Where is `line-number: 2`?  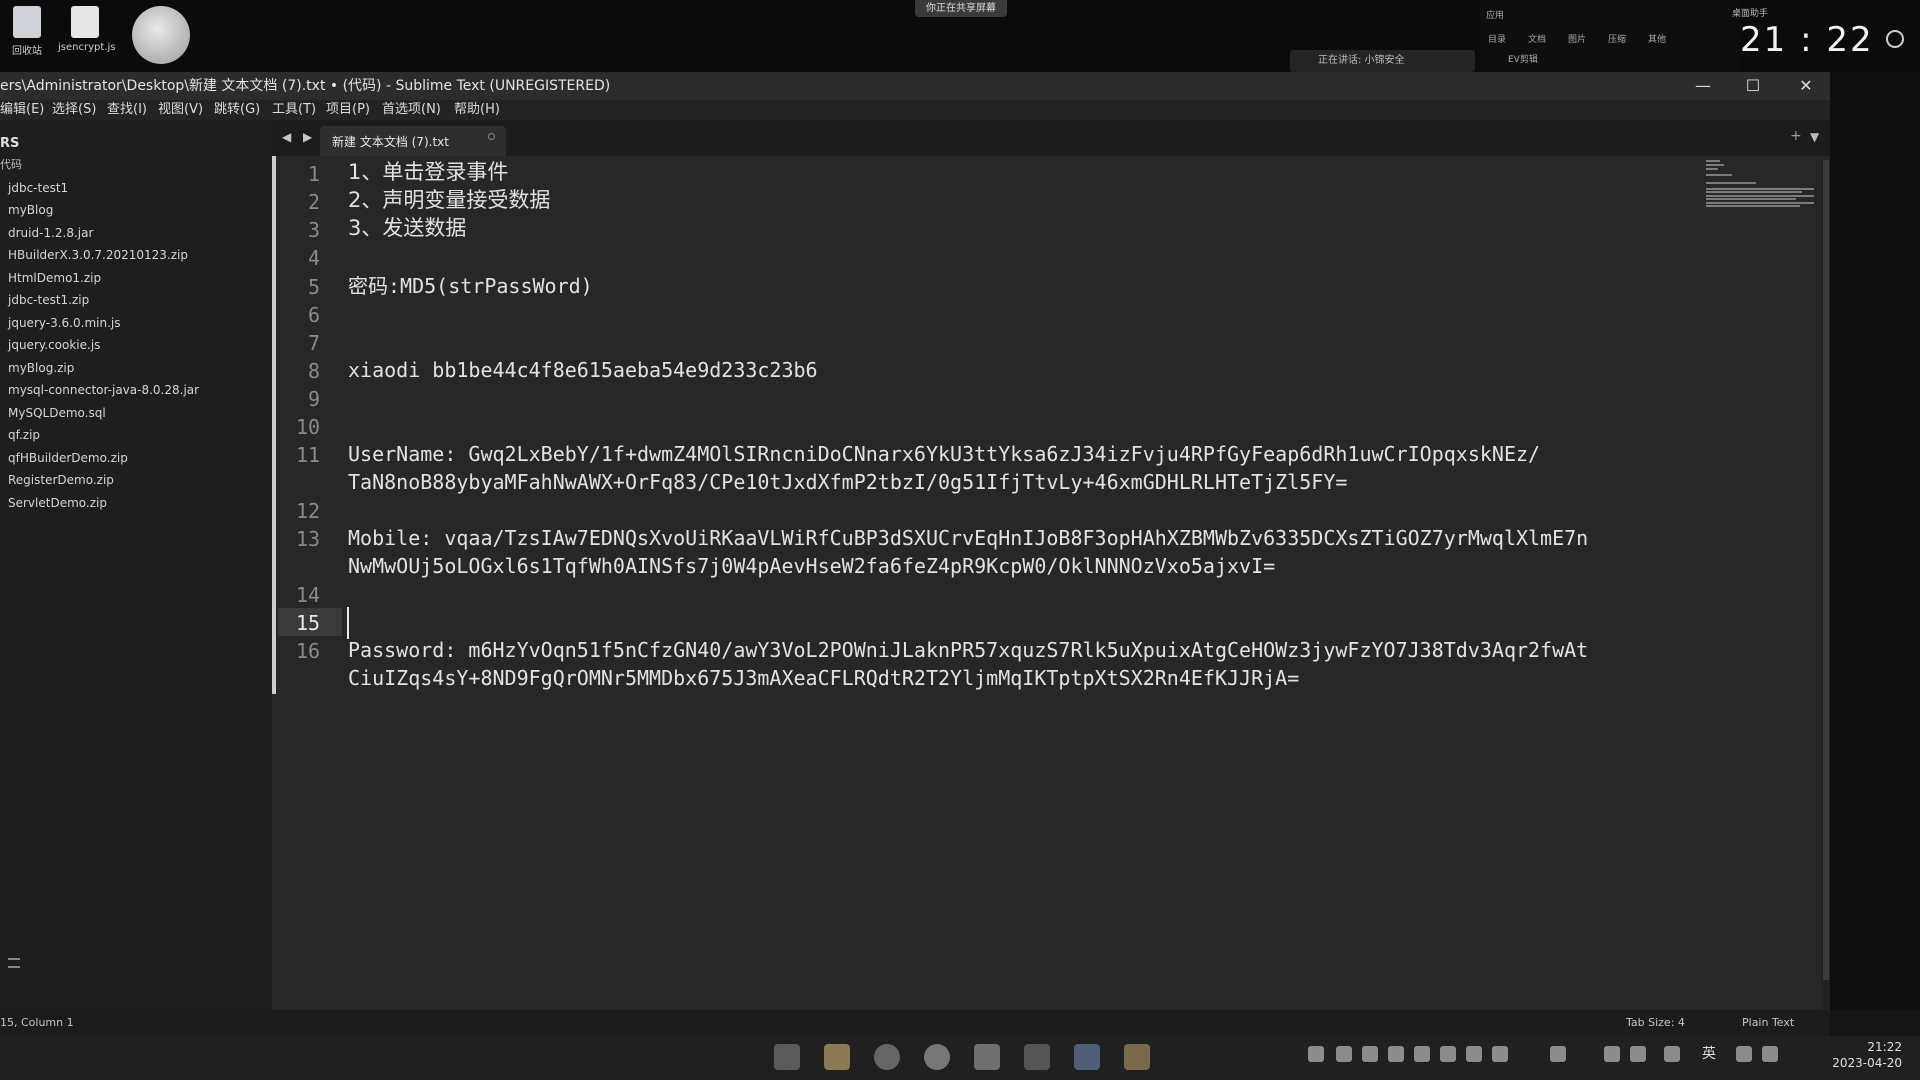
line-number: 2 is located at coordinates (313, 202).